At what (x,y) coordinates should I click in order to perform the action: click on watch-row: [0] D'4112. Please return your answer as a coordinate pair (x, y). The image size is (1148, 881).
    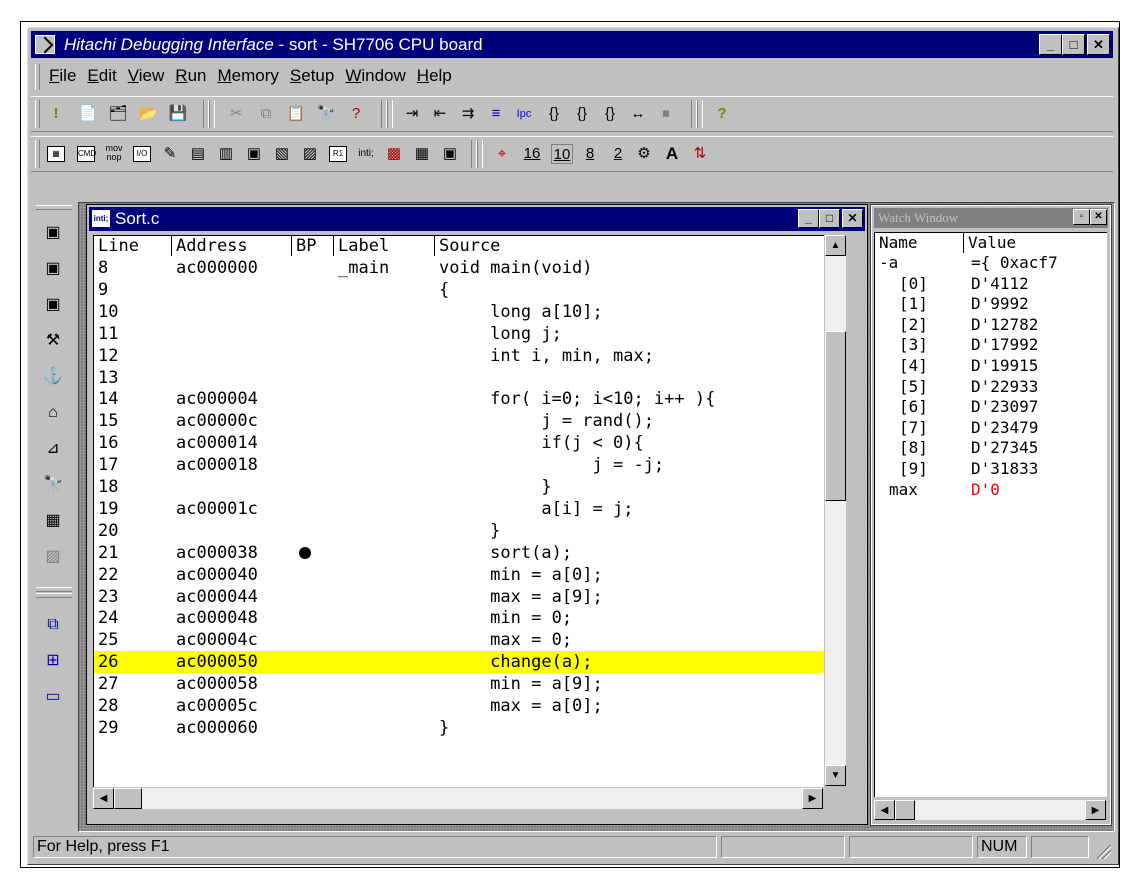
    Looking at the image, I should click on (991, 284).